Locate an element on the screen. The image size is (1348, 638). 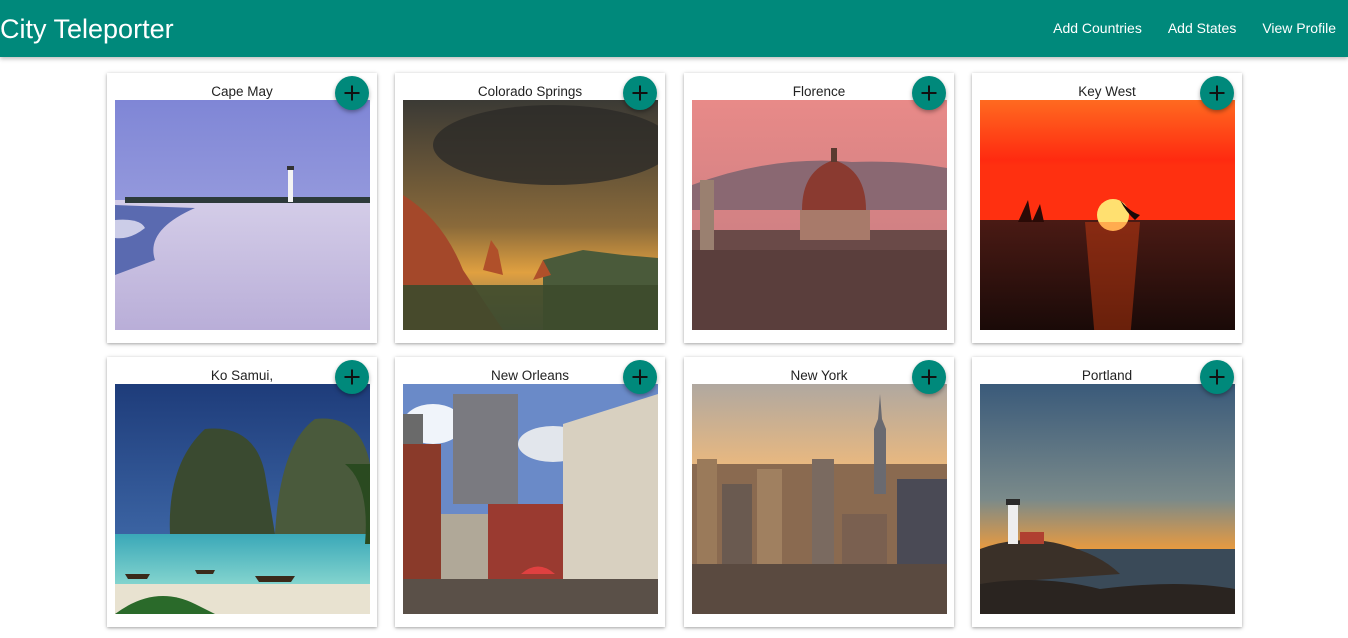
new-orleans-street-image is located at coordinates (530, 499).